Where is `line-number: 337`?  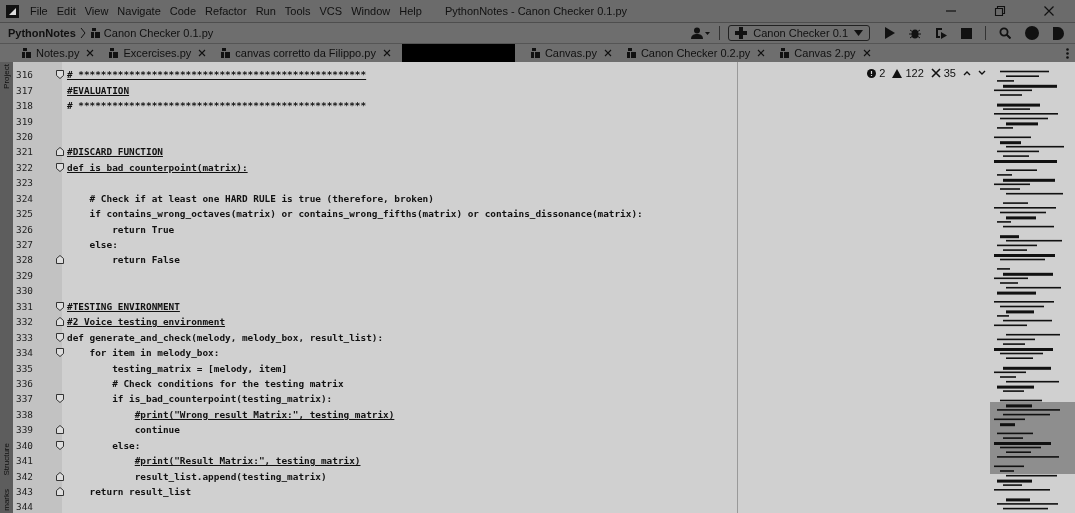 line-number: 337 is located at coordinates (24, 399).